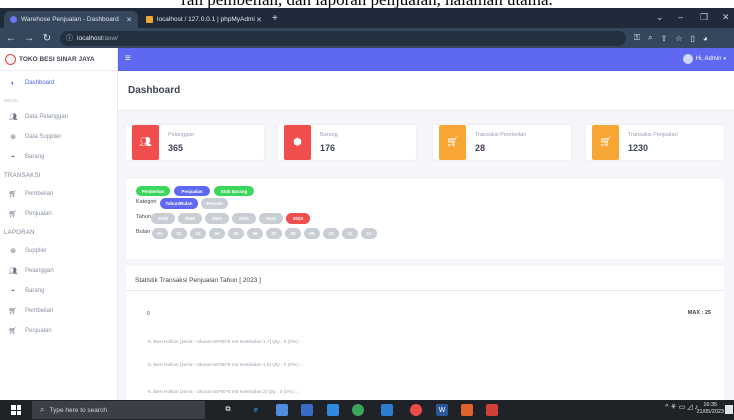 This screenshot has height=420, width=734. Describe the element at coordinates (704, 59) in the screenshot. I see `user-menu: Hi, Admin ▾` at that location.